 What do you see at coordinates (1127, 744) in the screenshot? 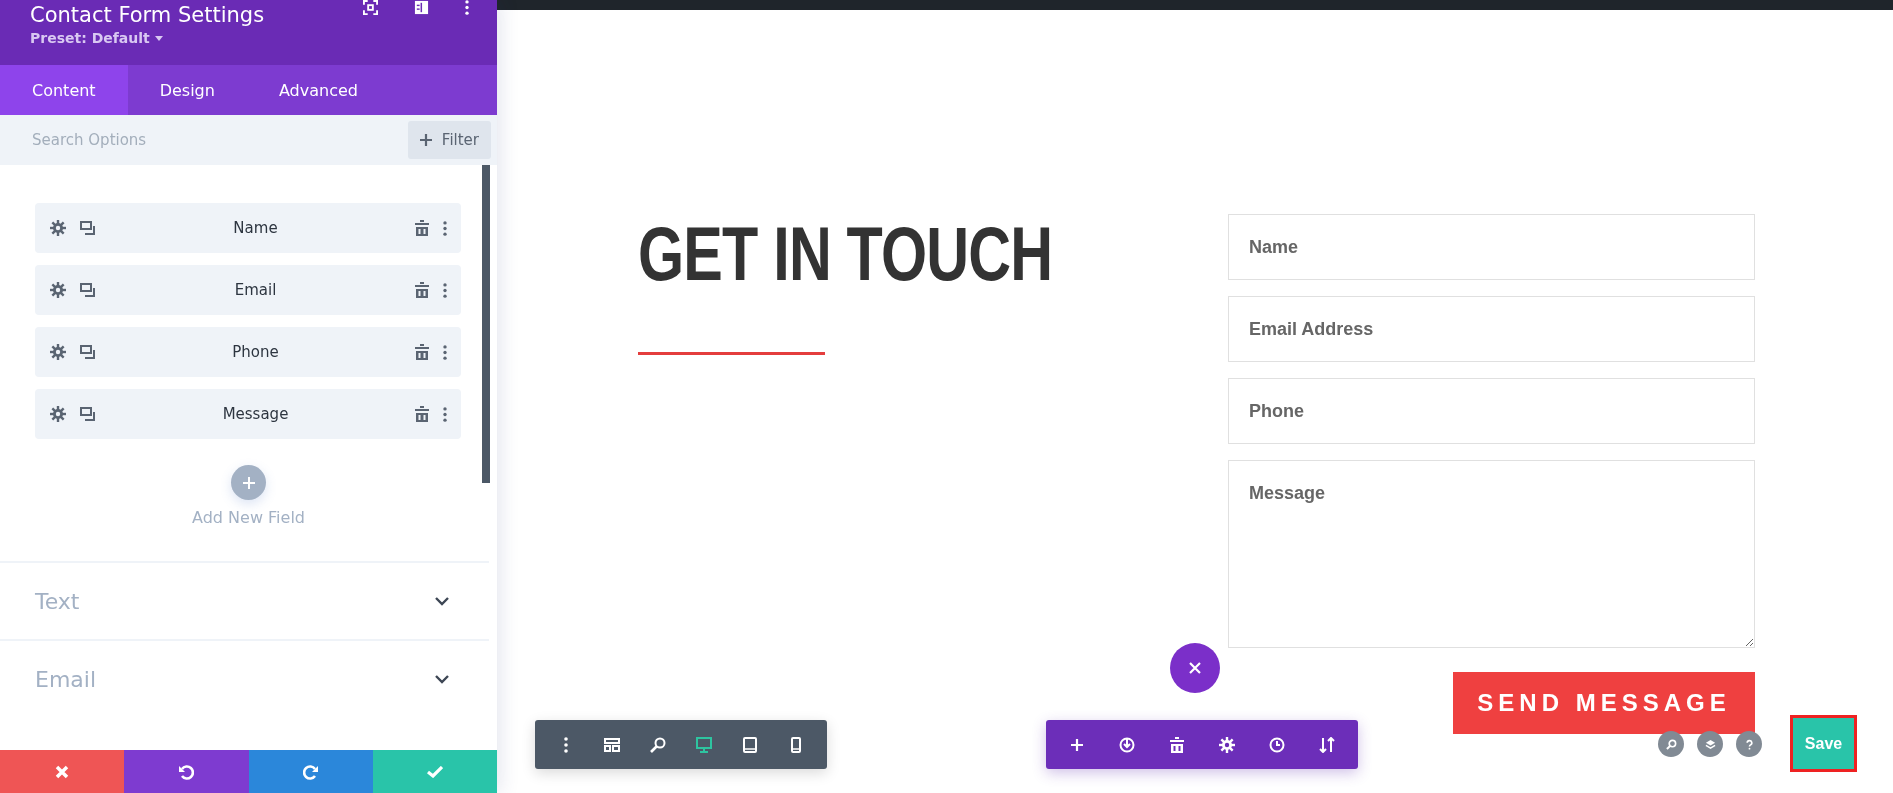
I see `download-icon` at bounding box center [1127, 744].